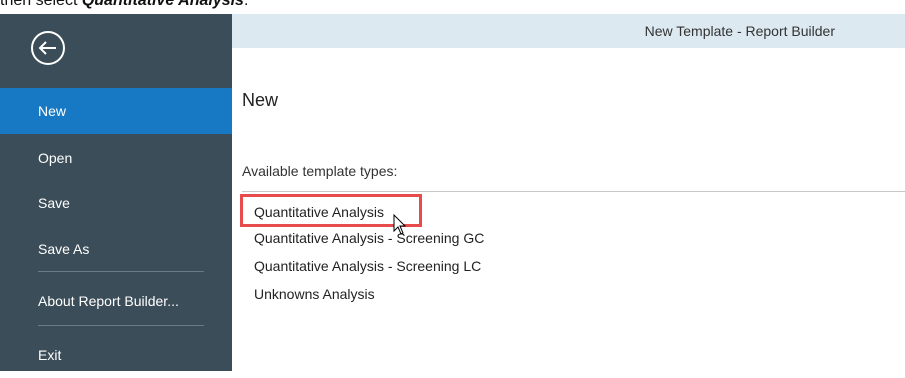 The width and height of the screenshot is (905, 378). What do you see at coordinates (116, 355) in the screenshot?
I see `nav-item-exit: Exit` at bounding box center [116, 355].